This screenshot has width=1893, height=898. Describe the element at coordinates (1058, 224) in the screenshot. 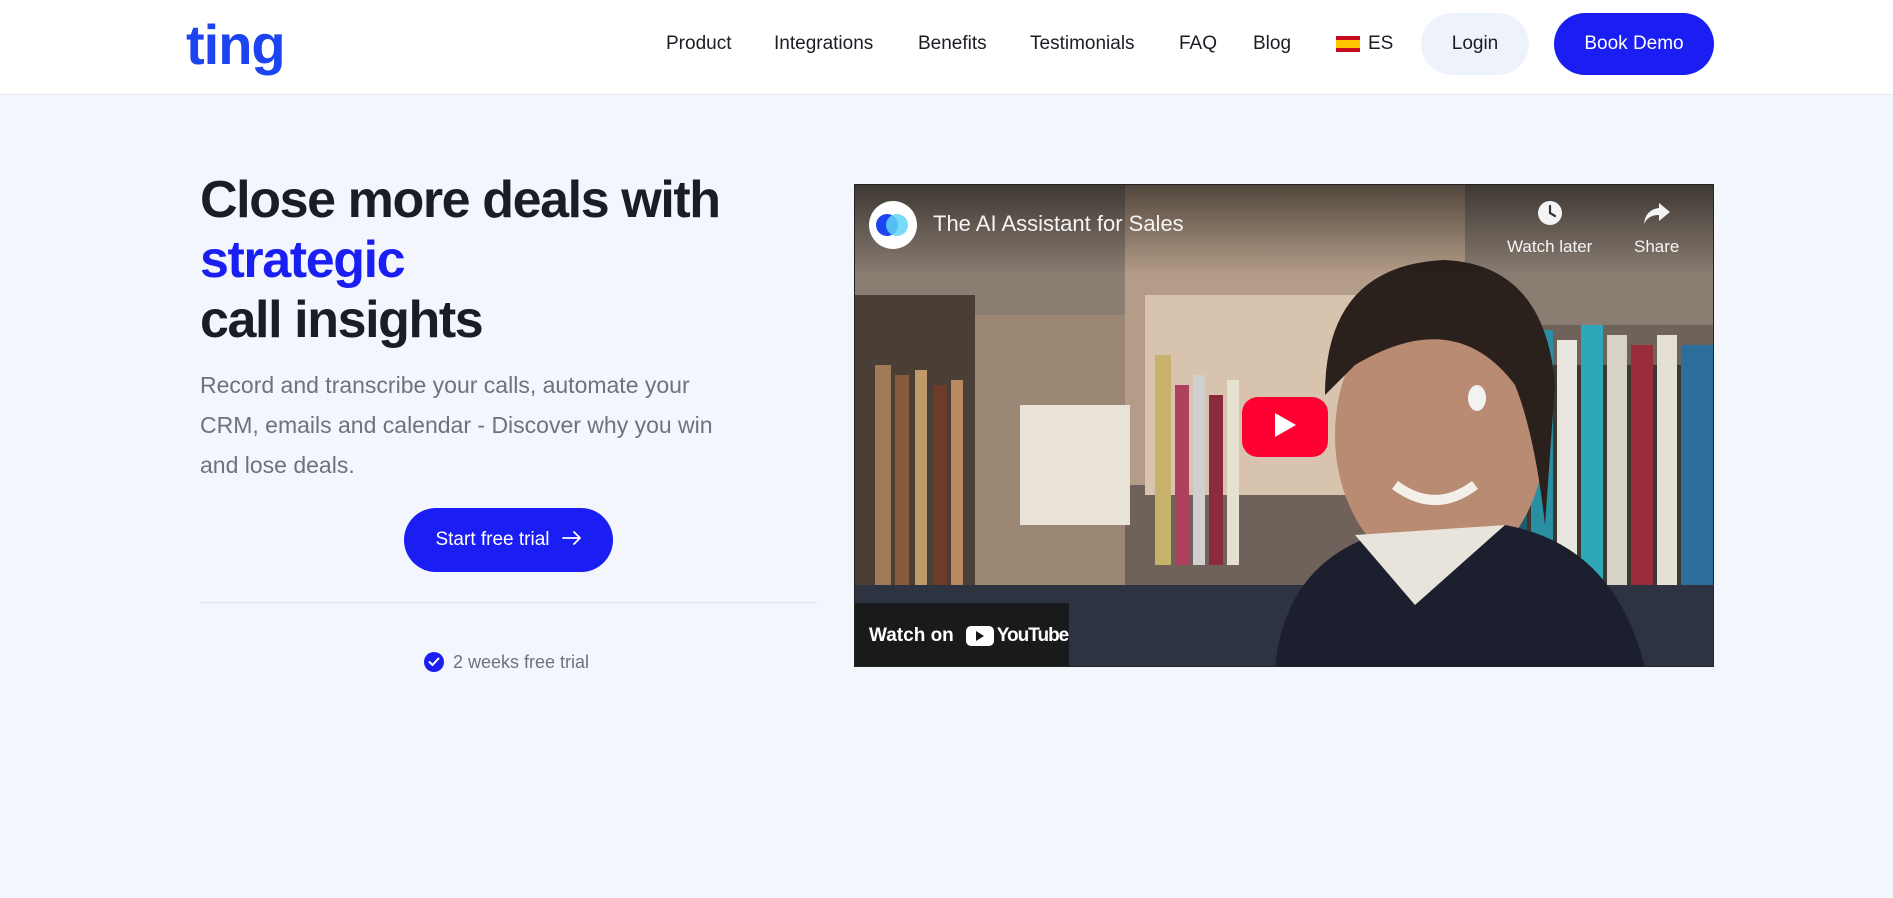

I see `video-title: The AI Assistant for Sales` at that location.